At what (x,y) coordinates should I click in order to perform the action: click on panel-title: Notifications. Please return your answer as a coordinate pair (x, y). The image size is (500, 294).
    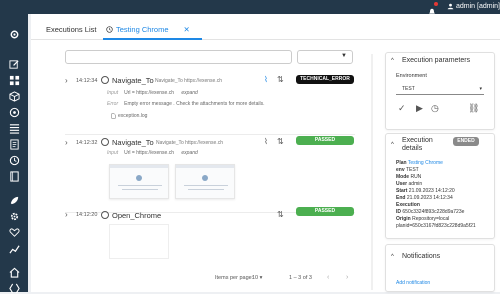
    Looking at the image, I should click on (421, 256).